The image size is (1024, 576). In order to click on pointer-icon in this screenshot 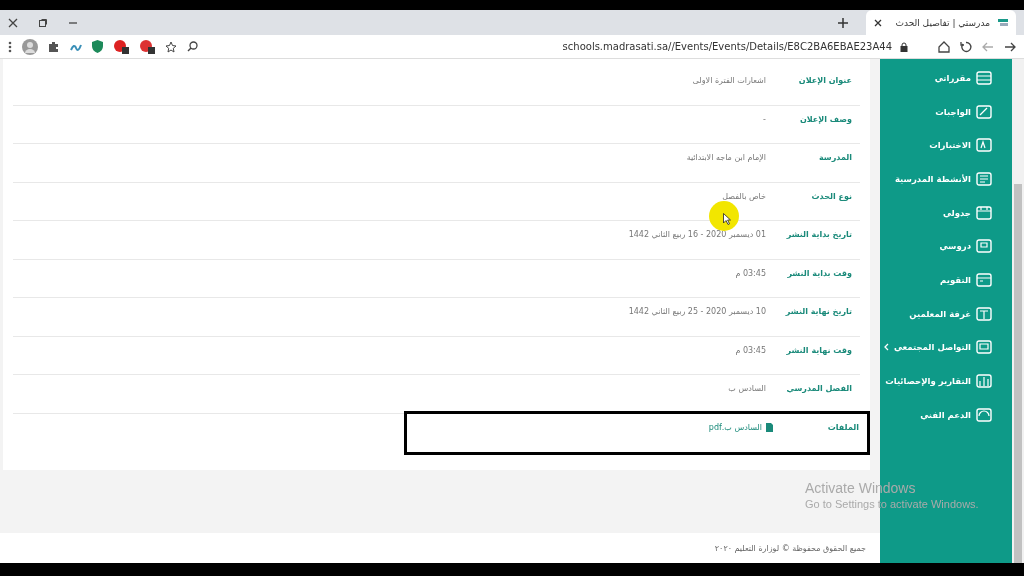, I will do `click(727, 219)`.